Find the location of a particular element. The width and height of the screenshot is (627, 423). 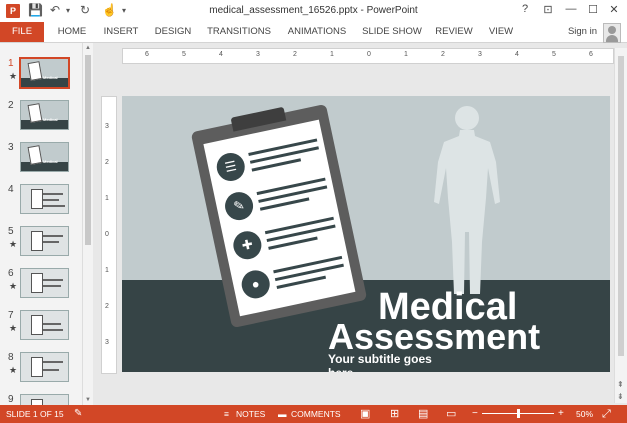

avatar is located at coordinates (612, 33).